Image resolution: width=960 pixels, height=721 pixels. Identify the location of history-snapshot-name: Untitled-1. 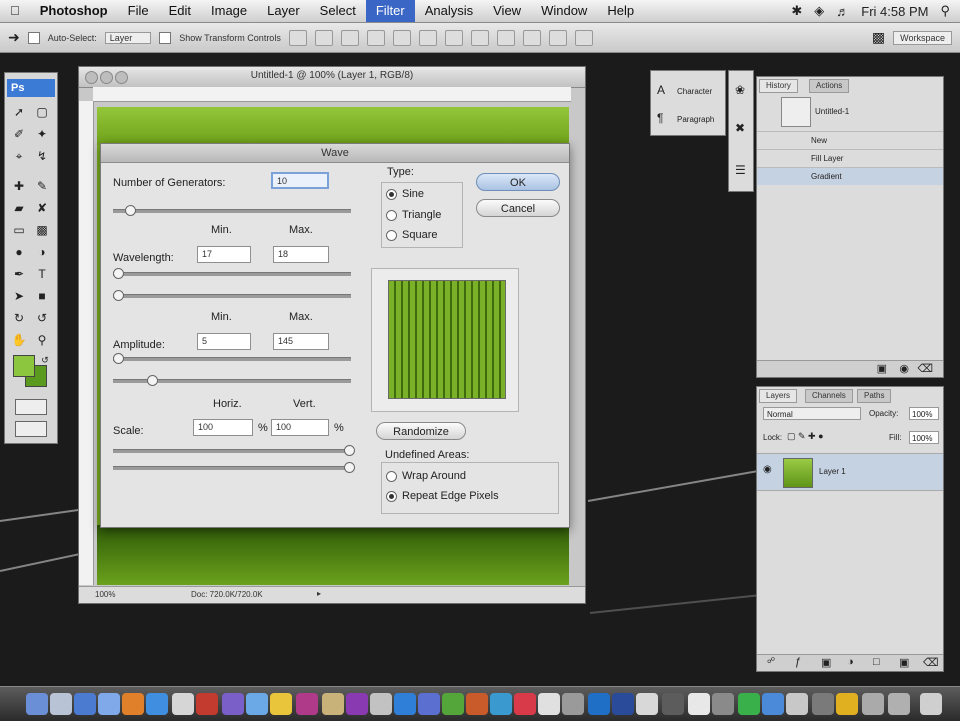
(832, 111).